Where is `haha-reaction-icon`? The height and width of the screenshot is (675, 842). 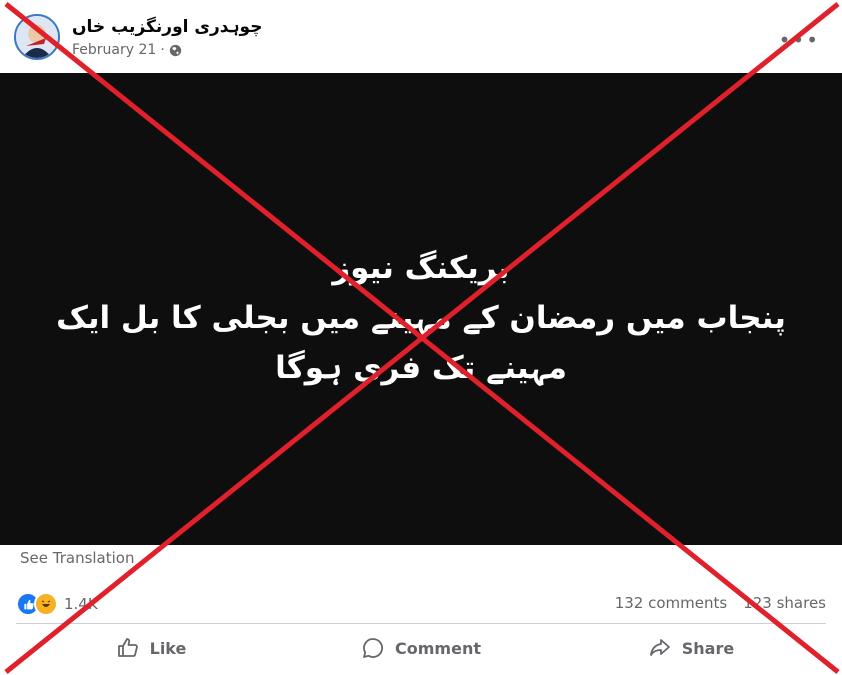 haha-reaction-icon is located at coordinates (46, 604).